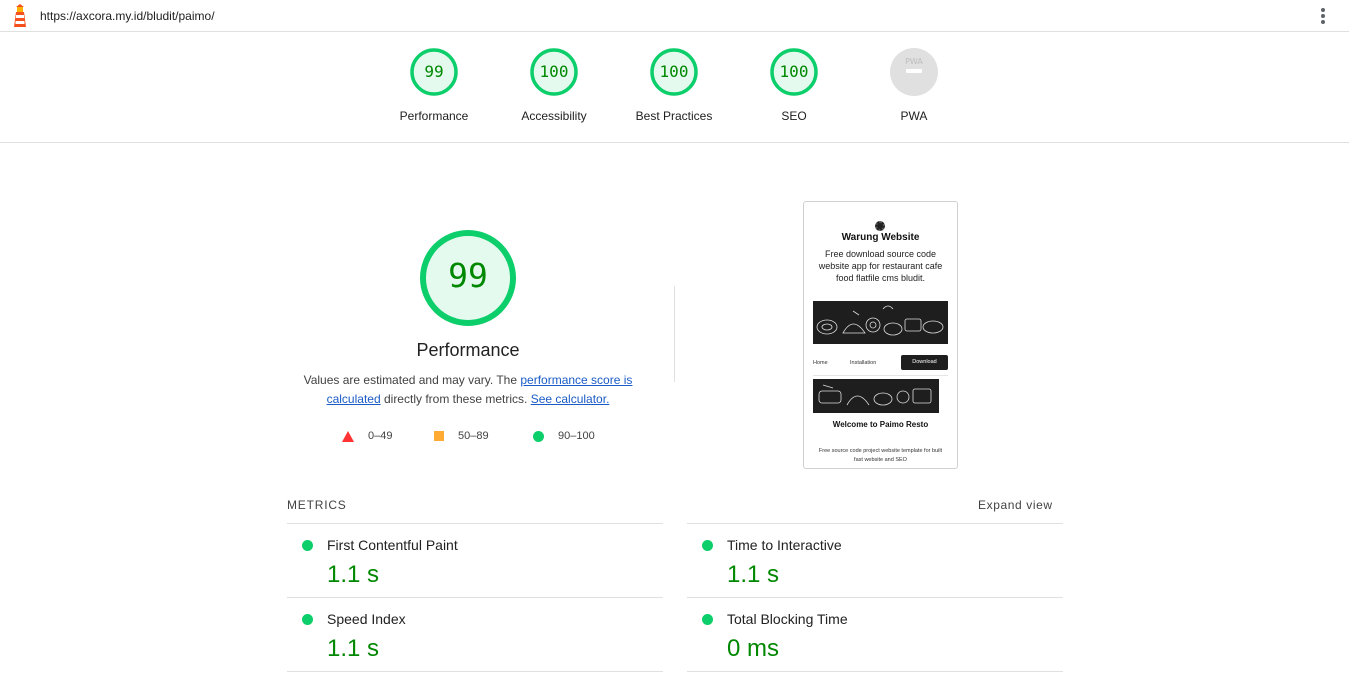 The width and height of the screenshot is (1349, 682). Describe the element at coordinates (784, 545) in the screenshot. I see `metric-name: Time to Interactive` at that location.